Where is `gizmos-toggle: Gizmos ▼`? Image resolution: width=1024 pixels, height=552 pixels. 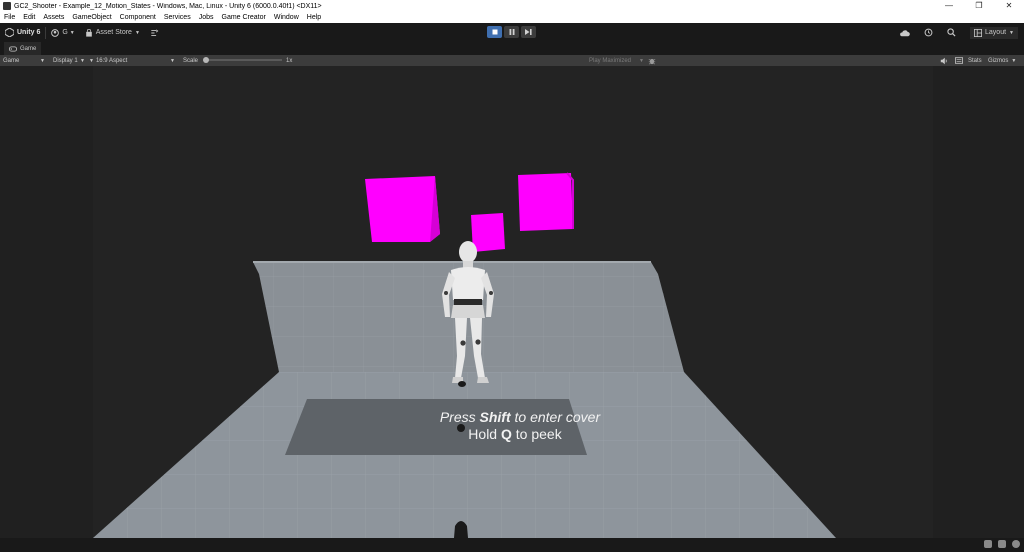 gizmos-toggle: Gizmos ▼ is located at coordinates (1002, 60).